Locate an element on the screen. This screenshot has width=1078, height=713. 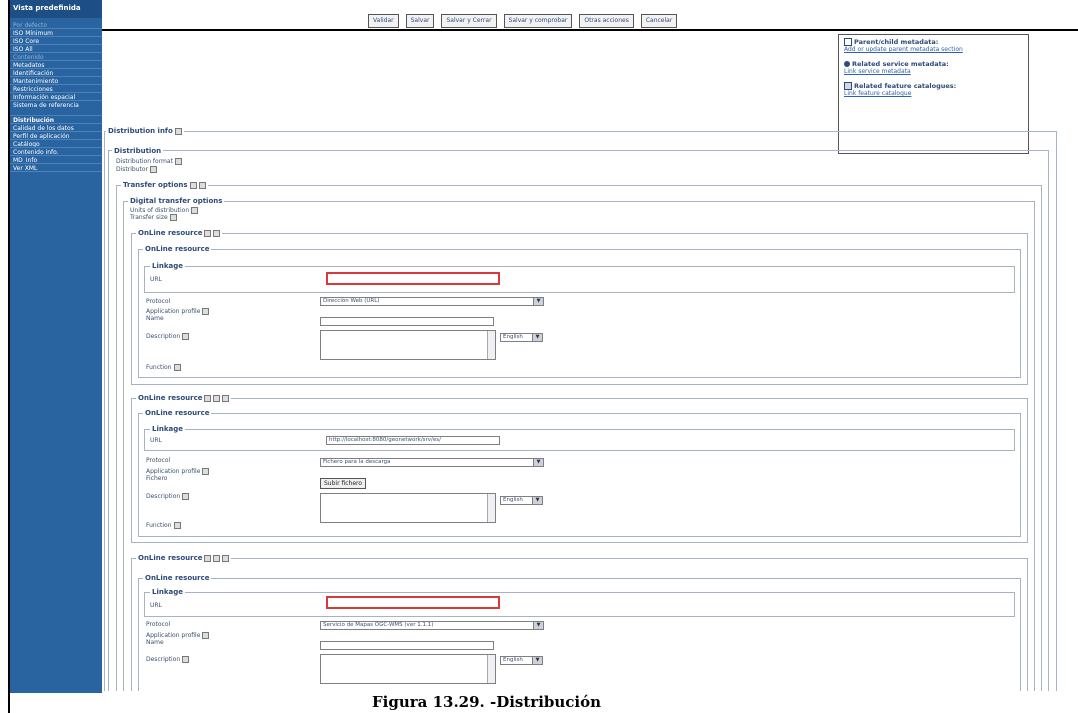
parent-child-title: Parent/child metadata: is located at coordinates (896, 42).